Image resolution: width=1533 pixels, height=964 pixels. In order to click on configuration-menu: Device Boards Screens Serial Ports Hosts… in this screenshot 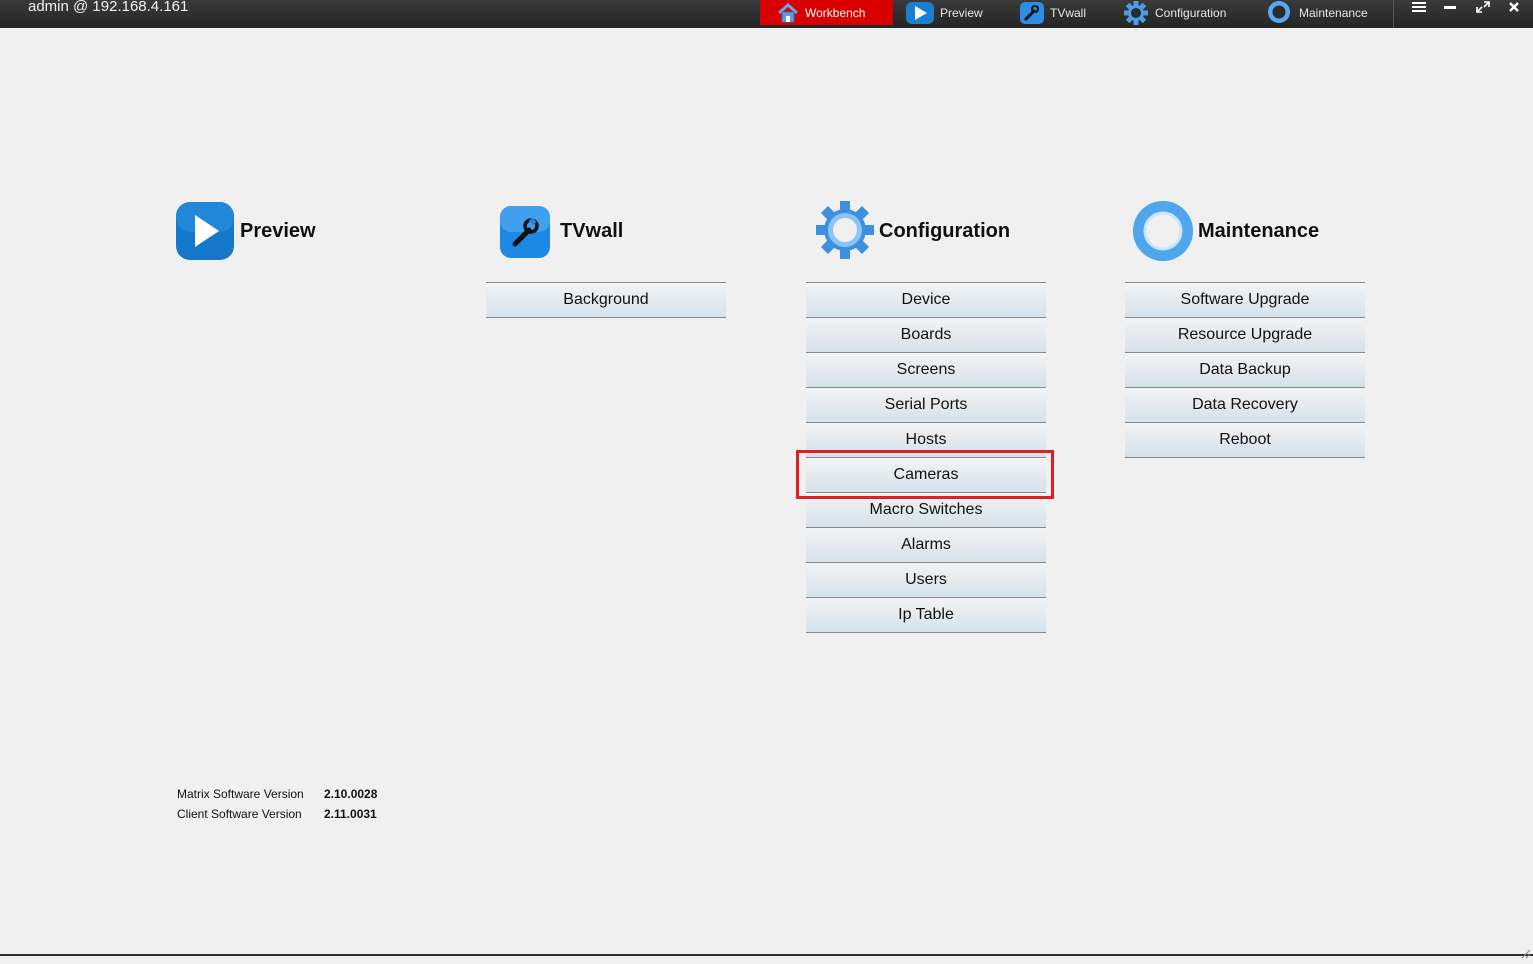, I will do `click(926, 457)`.